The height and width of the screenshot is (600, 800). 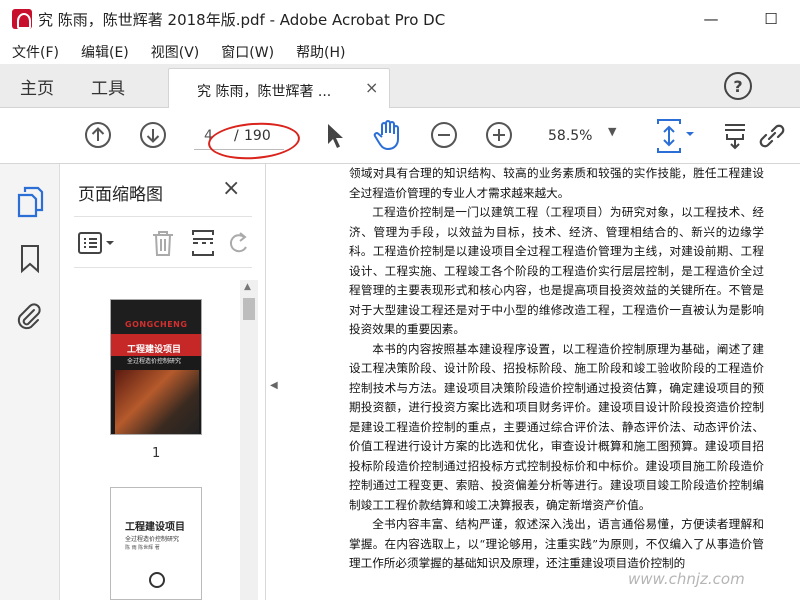 What do you see at coordinates (371, 87) in the screenshot?
I see `close-tab-button: ×` at bounding box center [371, 87].